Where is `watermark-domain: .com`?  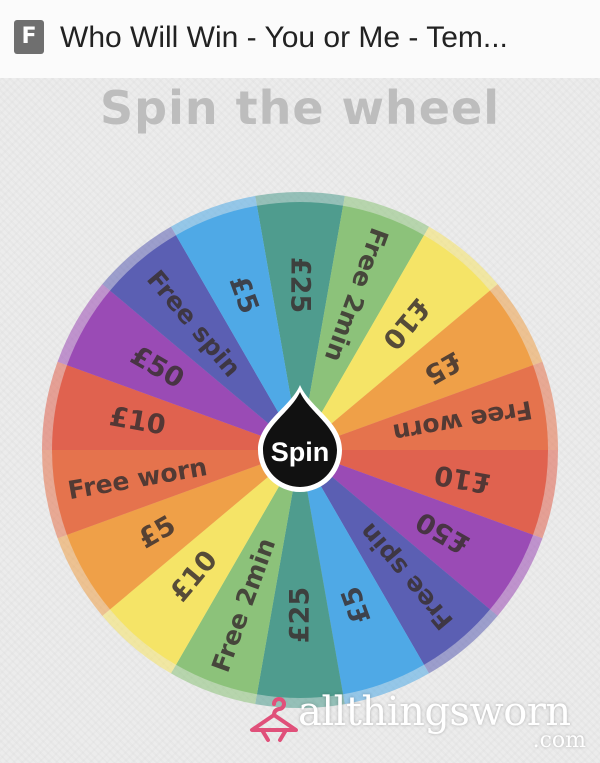 watermark-domain: .com is located at coordinates (559, 740).